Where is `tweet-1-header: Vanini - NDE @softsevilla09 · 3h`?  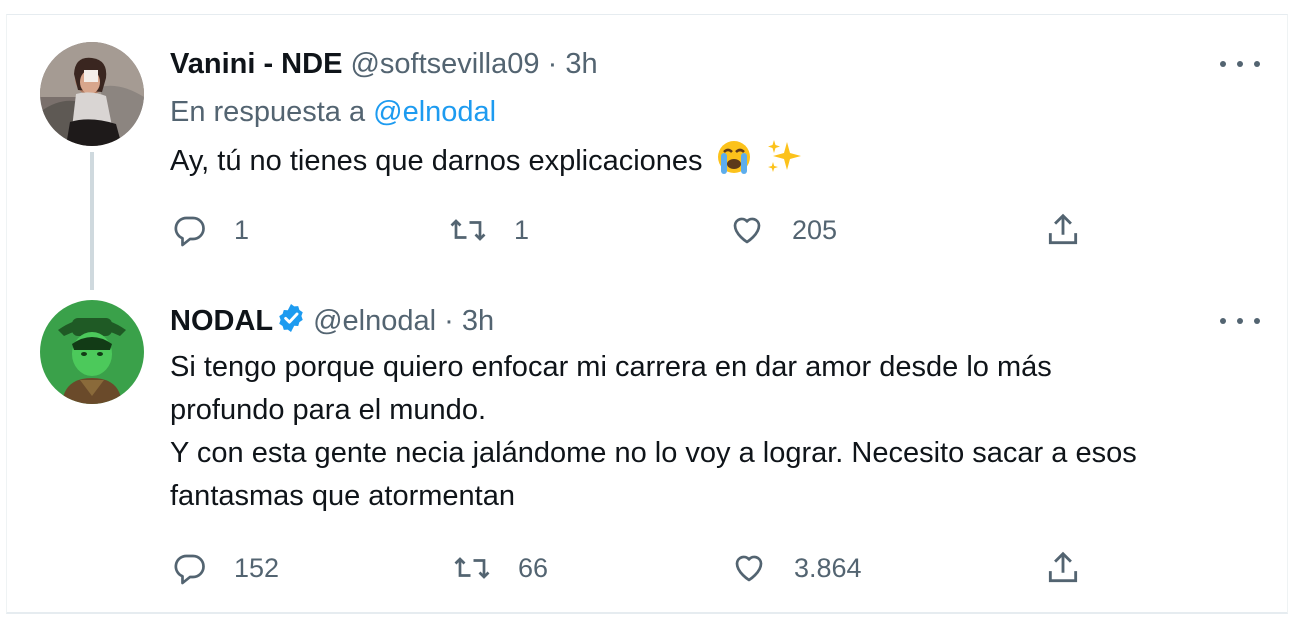 tweet-1-header: Vanini - NDE @softsevilla09 · 3h is located at coordinates (384, 64).